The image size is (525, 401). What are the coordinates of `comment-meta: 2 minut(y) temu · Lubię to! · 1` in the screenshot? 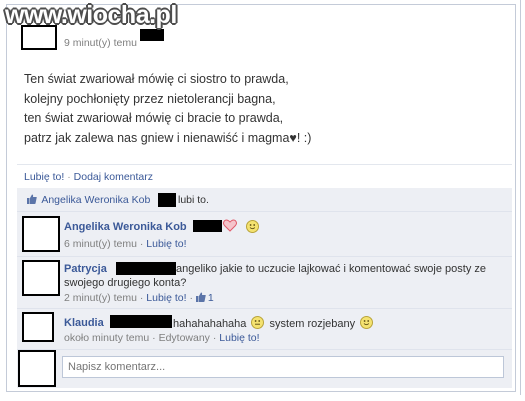 It's located at (139, 298).